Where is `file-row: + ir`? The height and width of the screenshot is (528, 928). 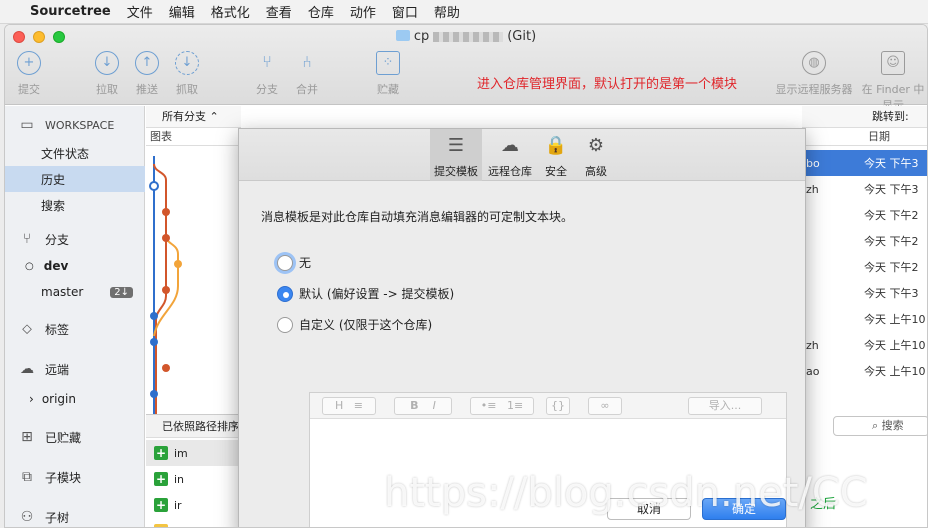
file-row: + ir is located at coordinates (193, 505).